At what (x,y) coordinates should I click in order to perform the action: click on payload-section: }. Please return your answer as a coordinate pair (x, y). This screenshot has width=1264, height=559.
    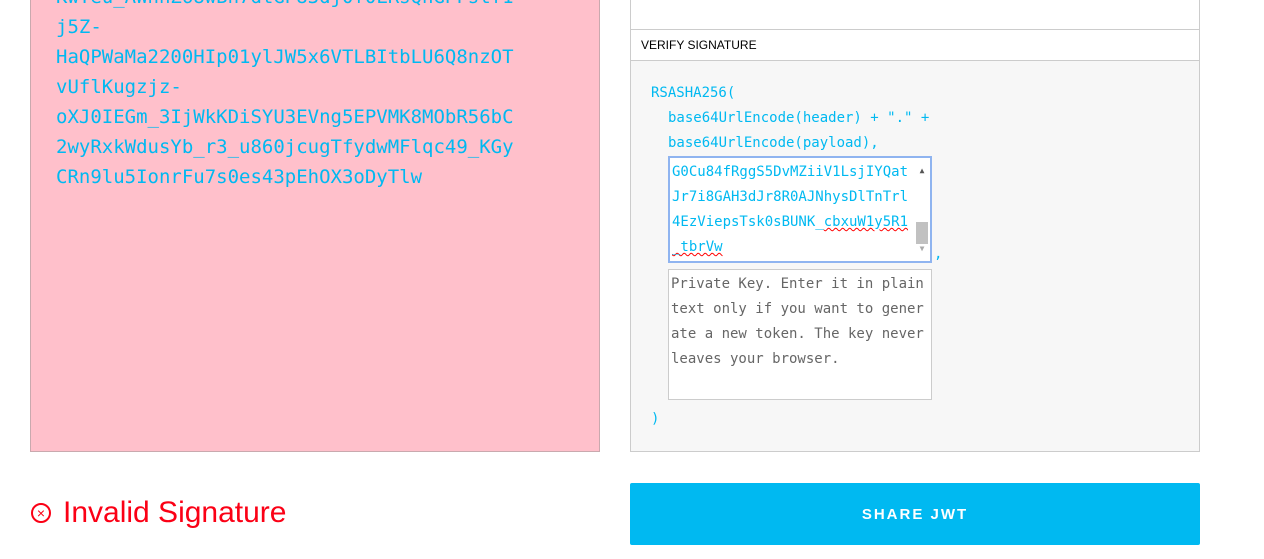
    Looking at the image, I should click on (915, 15).